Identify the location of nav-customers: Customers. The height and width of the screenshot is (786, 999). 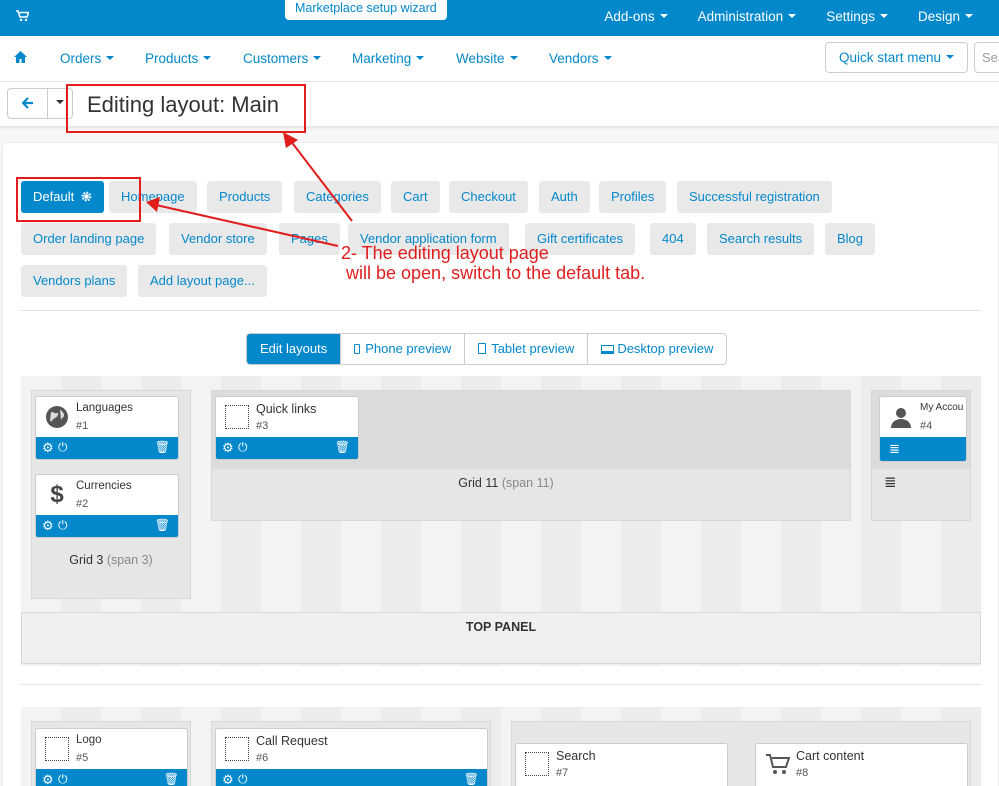
(282, 58).